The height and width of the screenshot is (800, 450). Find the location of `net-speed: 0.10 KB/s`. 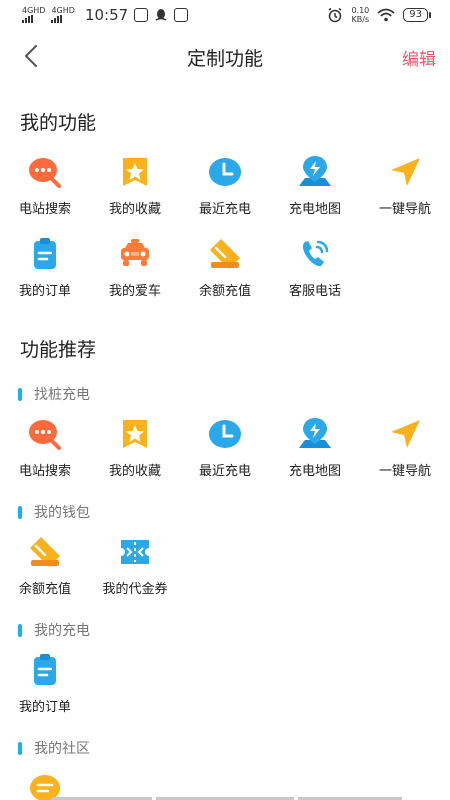

net-speed: 0.10 KB/s is located at coordinates (360, 15).